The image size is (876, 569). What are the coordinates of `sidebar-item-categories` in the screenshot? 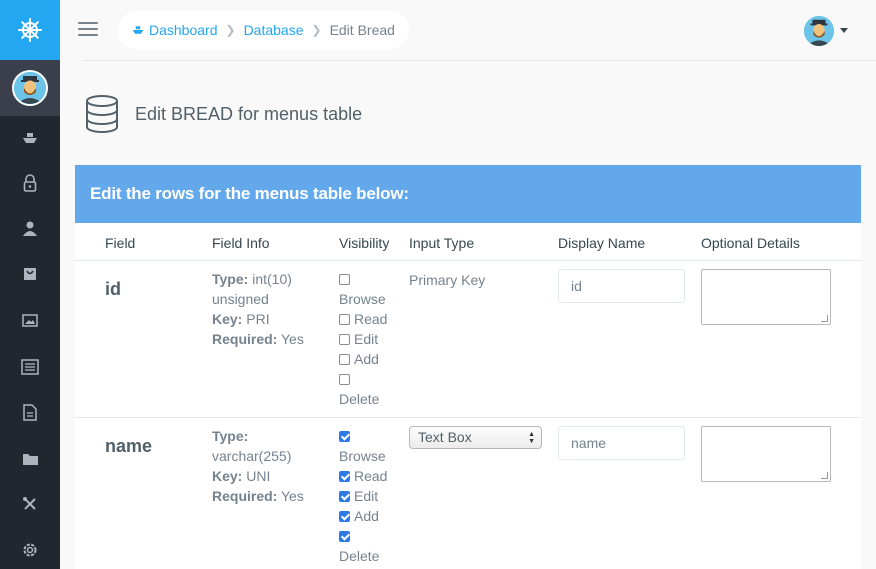 It's located at (30, 459).